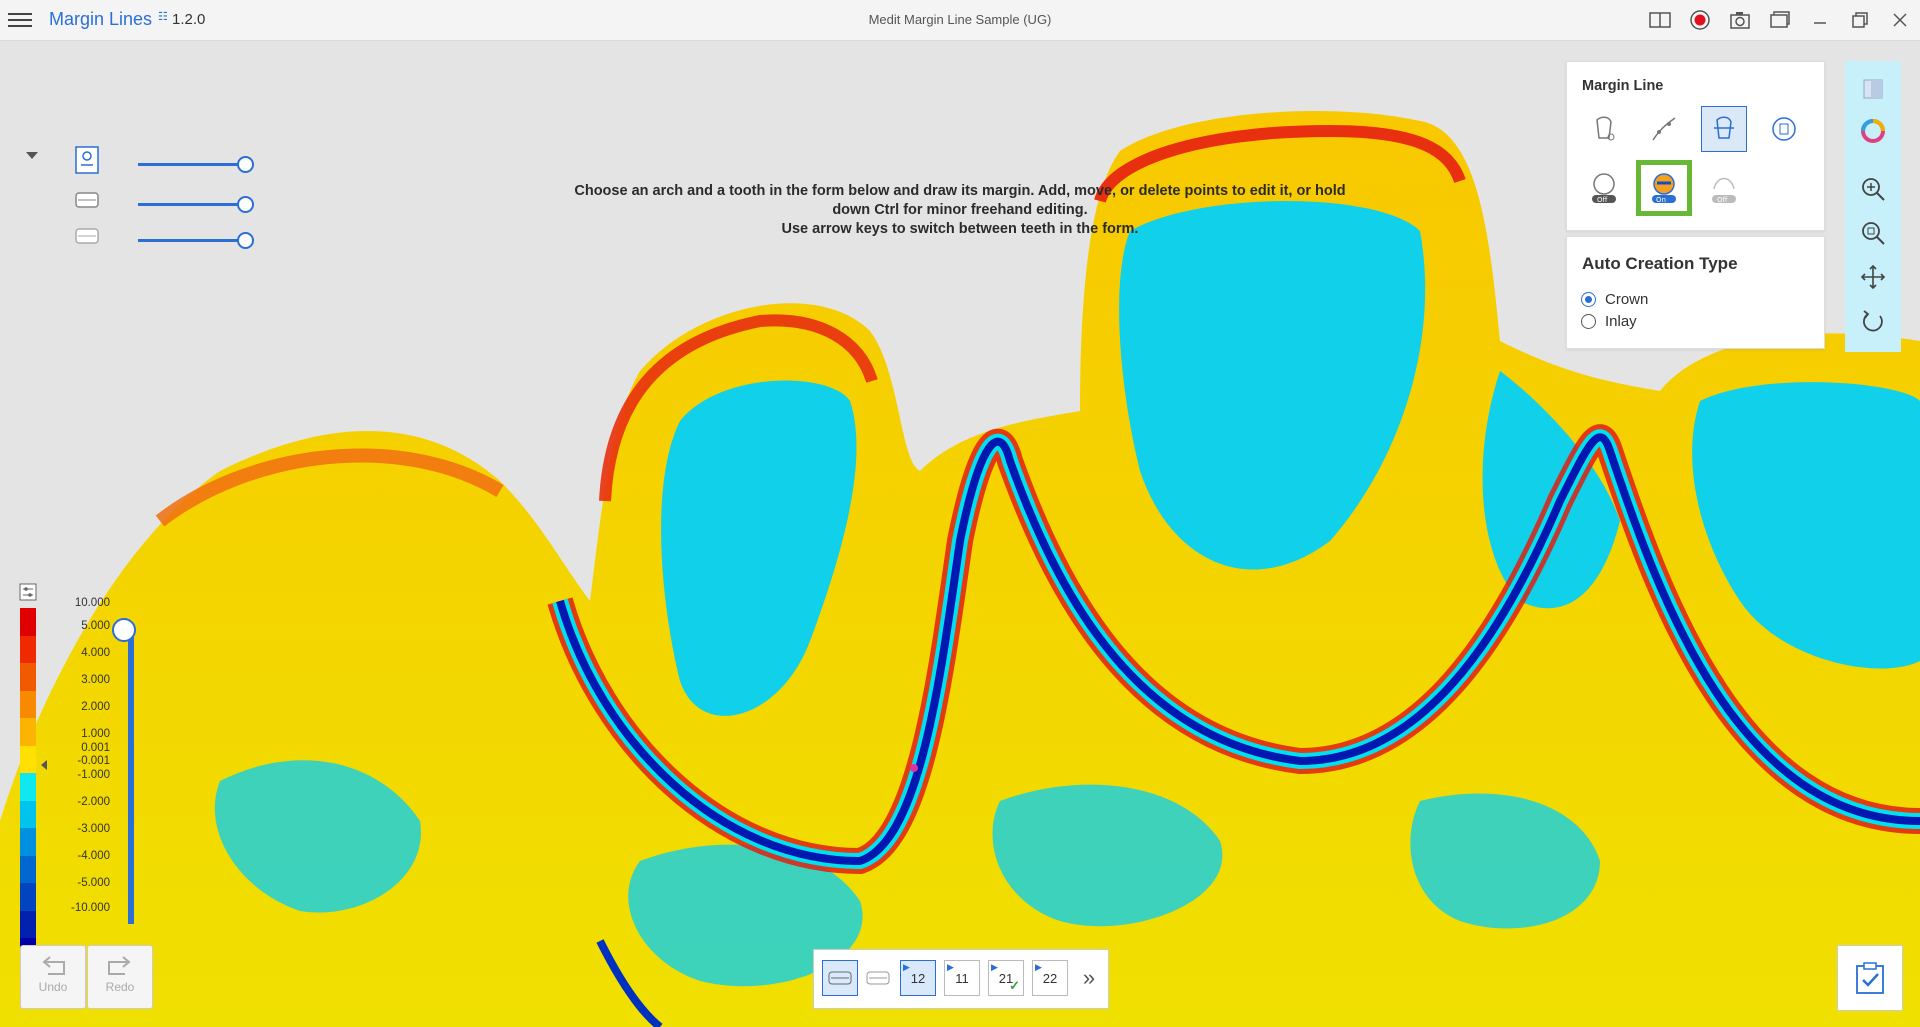 The width and height of the screenshot is (1920, 1027). What do you see at coordinates (53, 965) in the screenshot?
I see `undo-icon` at bounding box center [53, 965].